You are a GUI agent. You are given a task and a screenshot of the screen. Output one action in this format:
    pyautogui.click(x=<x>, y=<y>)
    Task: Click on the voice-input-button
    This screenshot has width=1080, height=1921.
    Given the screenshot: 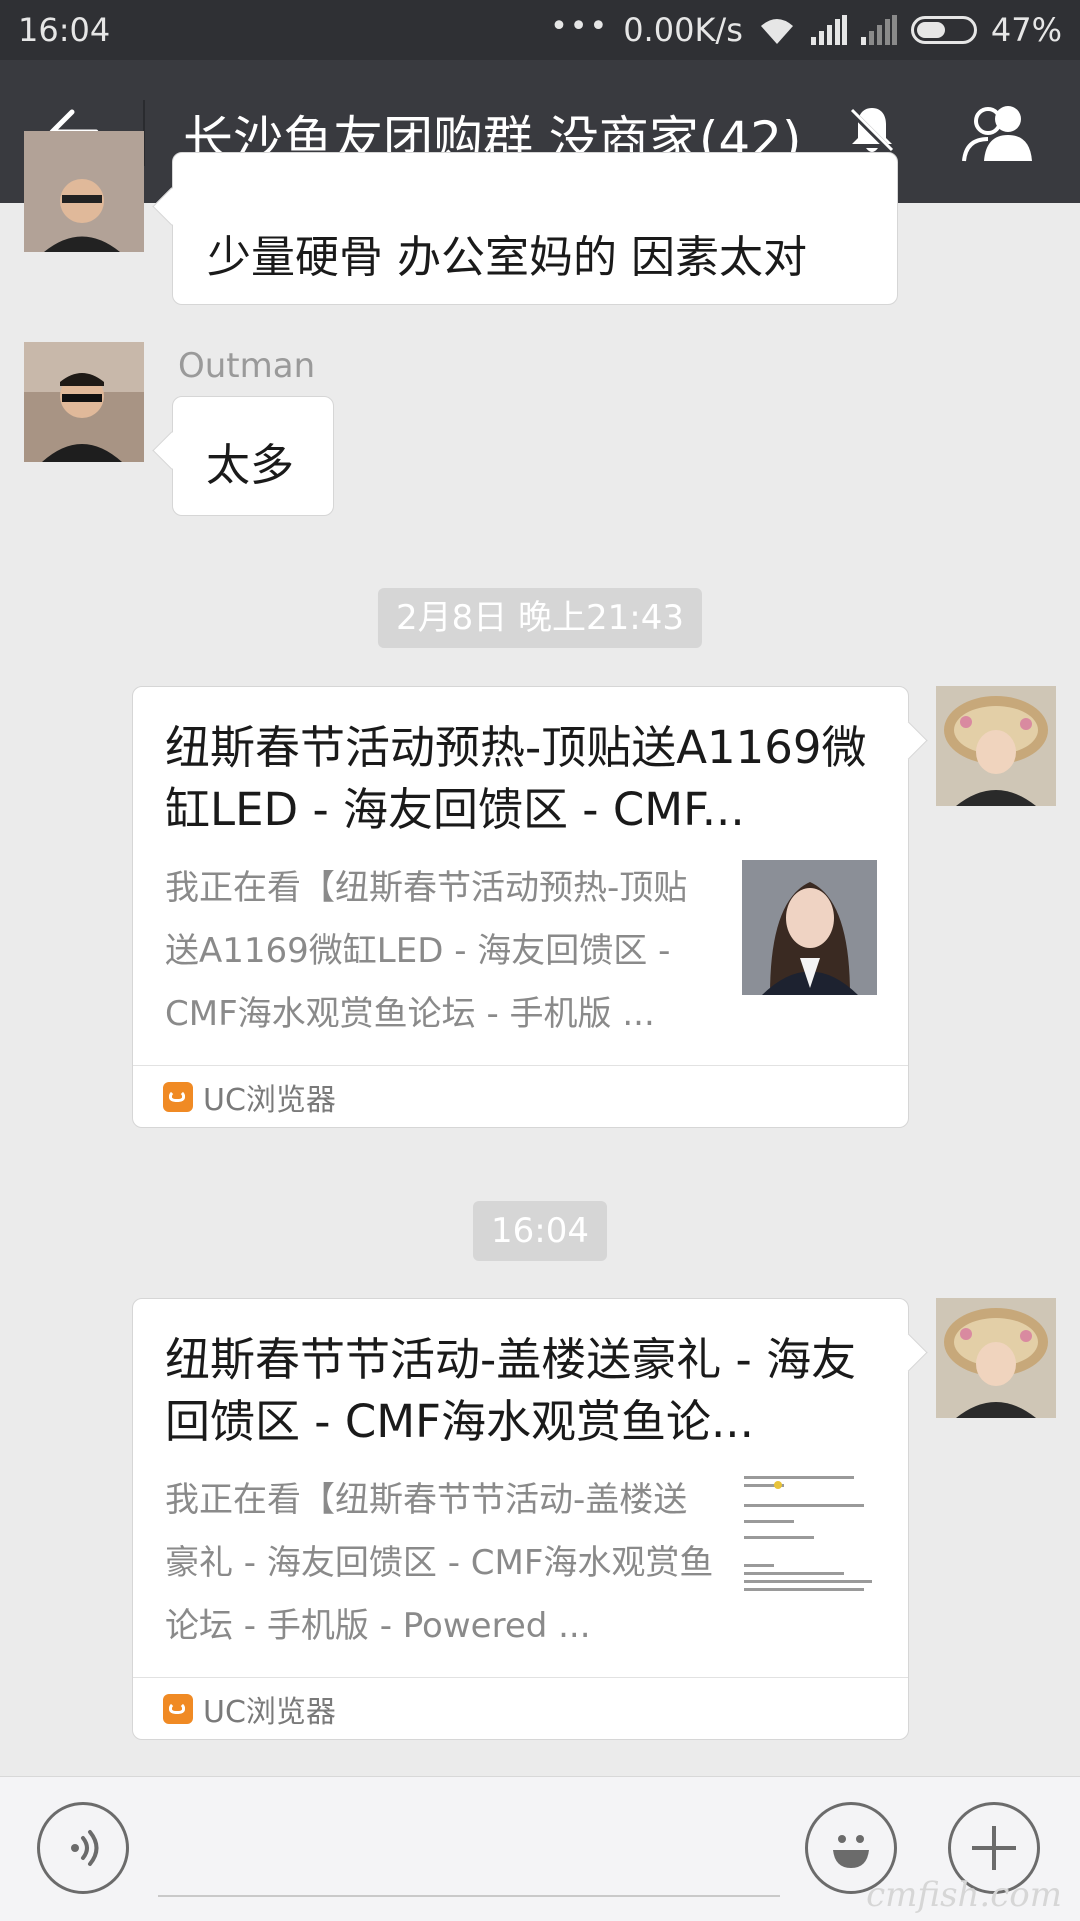 What is the action you would take?
    pyautogui.click(x=83, y=1848)
    